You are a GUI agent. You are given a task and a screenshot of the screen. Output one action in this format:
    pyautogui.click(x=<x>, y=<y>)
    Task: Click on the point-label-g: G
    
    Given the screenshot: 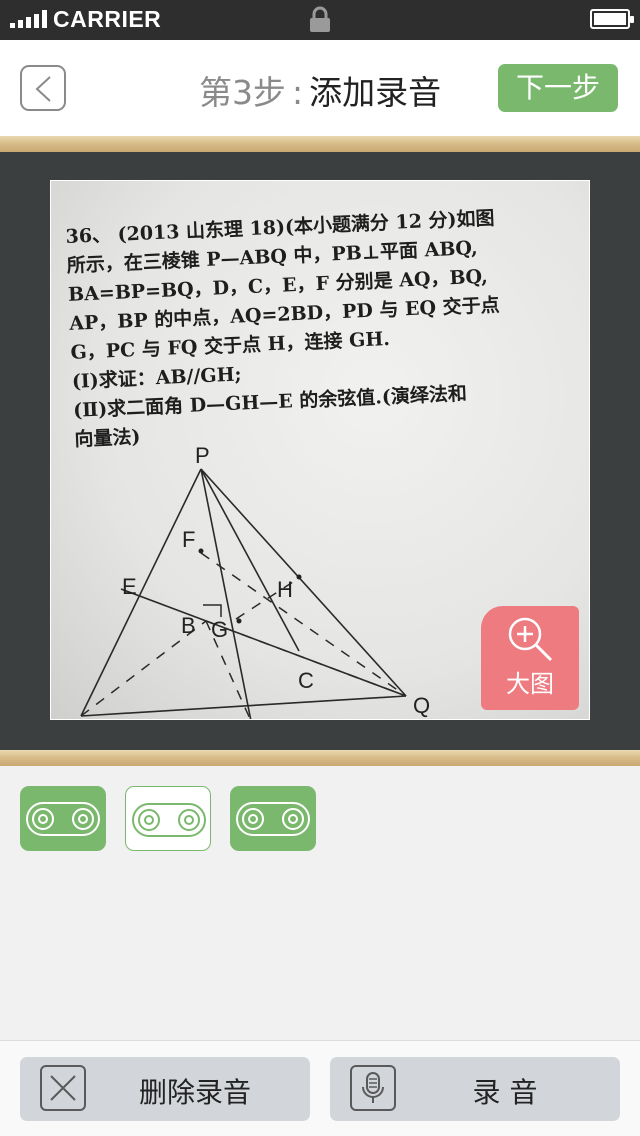 What is the action you would take?
    pyautogui.click(x=220, y=629)
    